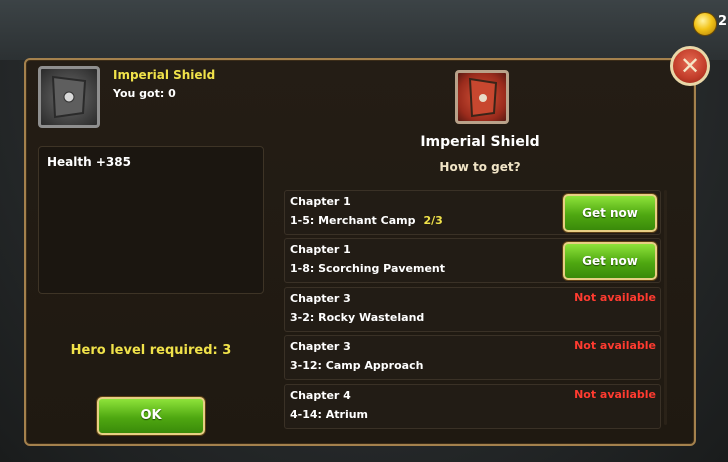 The image size is (728, 462). What do you see at coordinates (329, 414) in the screenshot?
I see `source-level: 4-14: Atrium` at bounding box center [329, 414].